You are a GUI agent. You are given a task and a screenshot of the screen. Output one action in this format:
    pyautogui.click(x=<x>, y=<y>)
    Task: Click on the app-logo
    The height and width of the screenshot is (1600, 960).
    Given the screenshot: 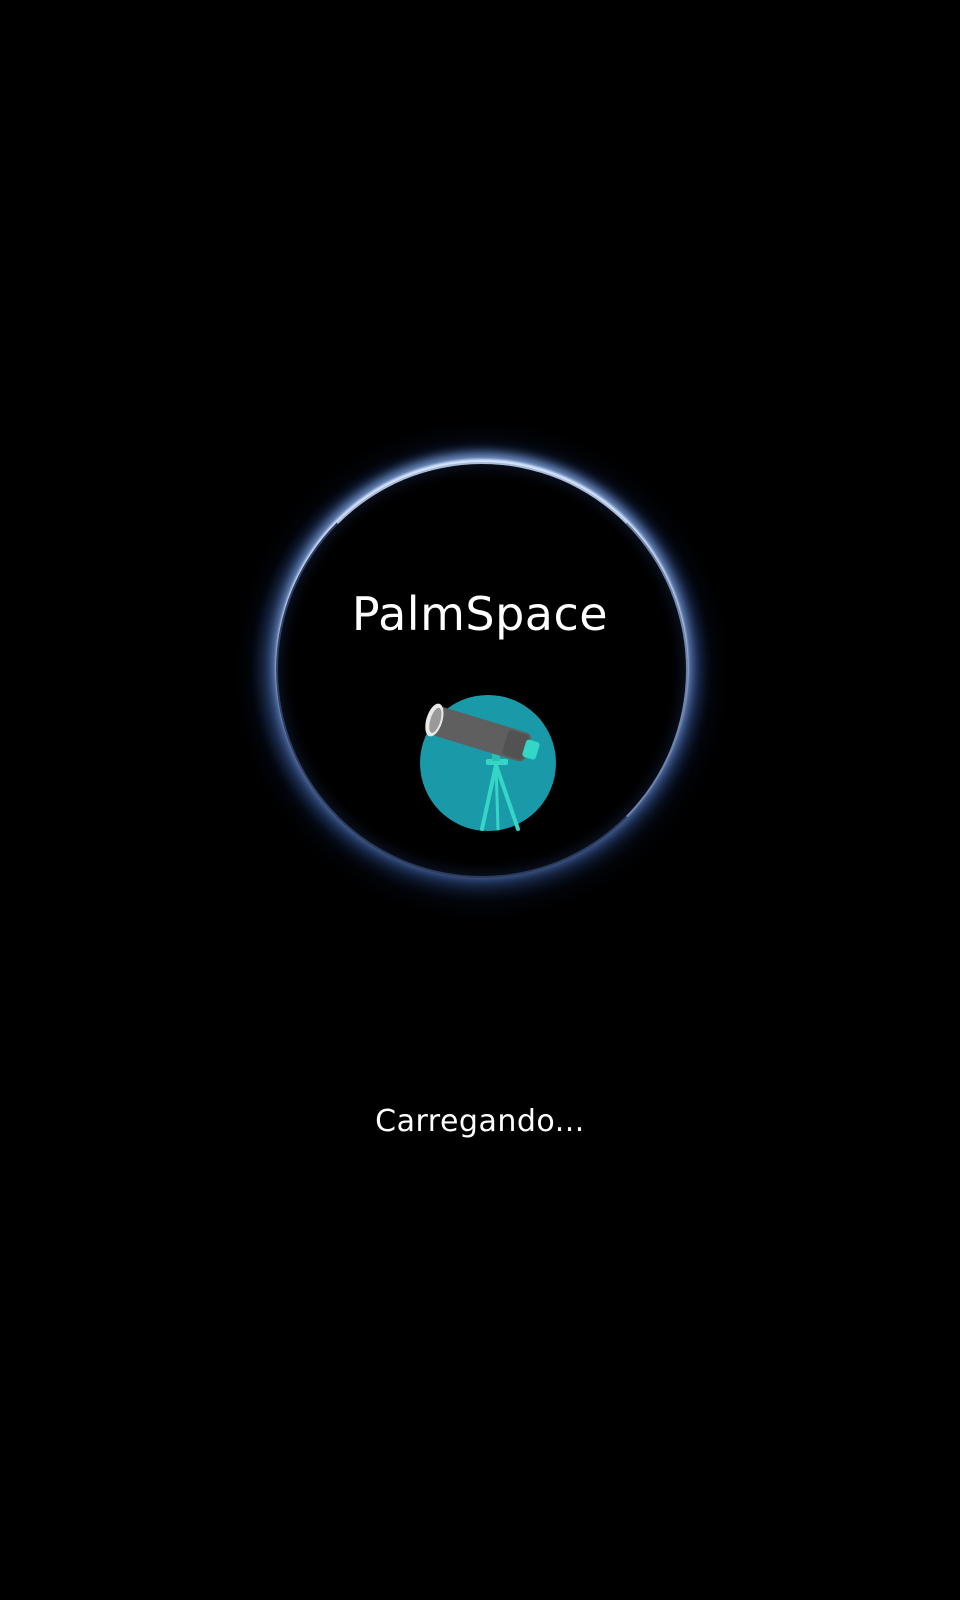 What is the action you would take?
    pyautogui.click(x=488, y=763)
    